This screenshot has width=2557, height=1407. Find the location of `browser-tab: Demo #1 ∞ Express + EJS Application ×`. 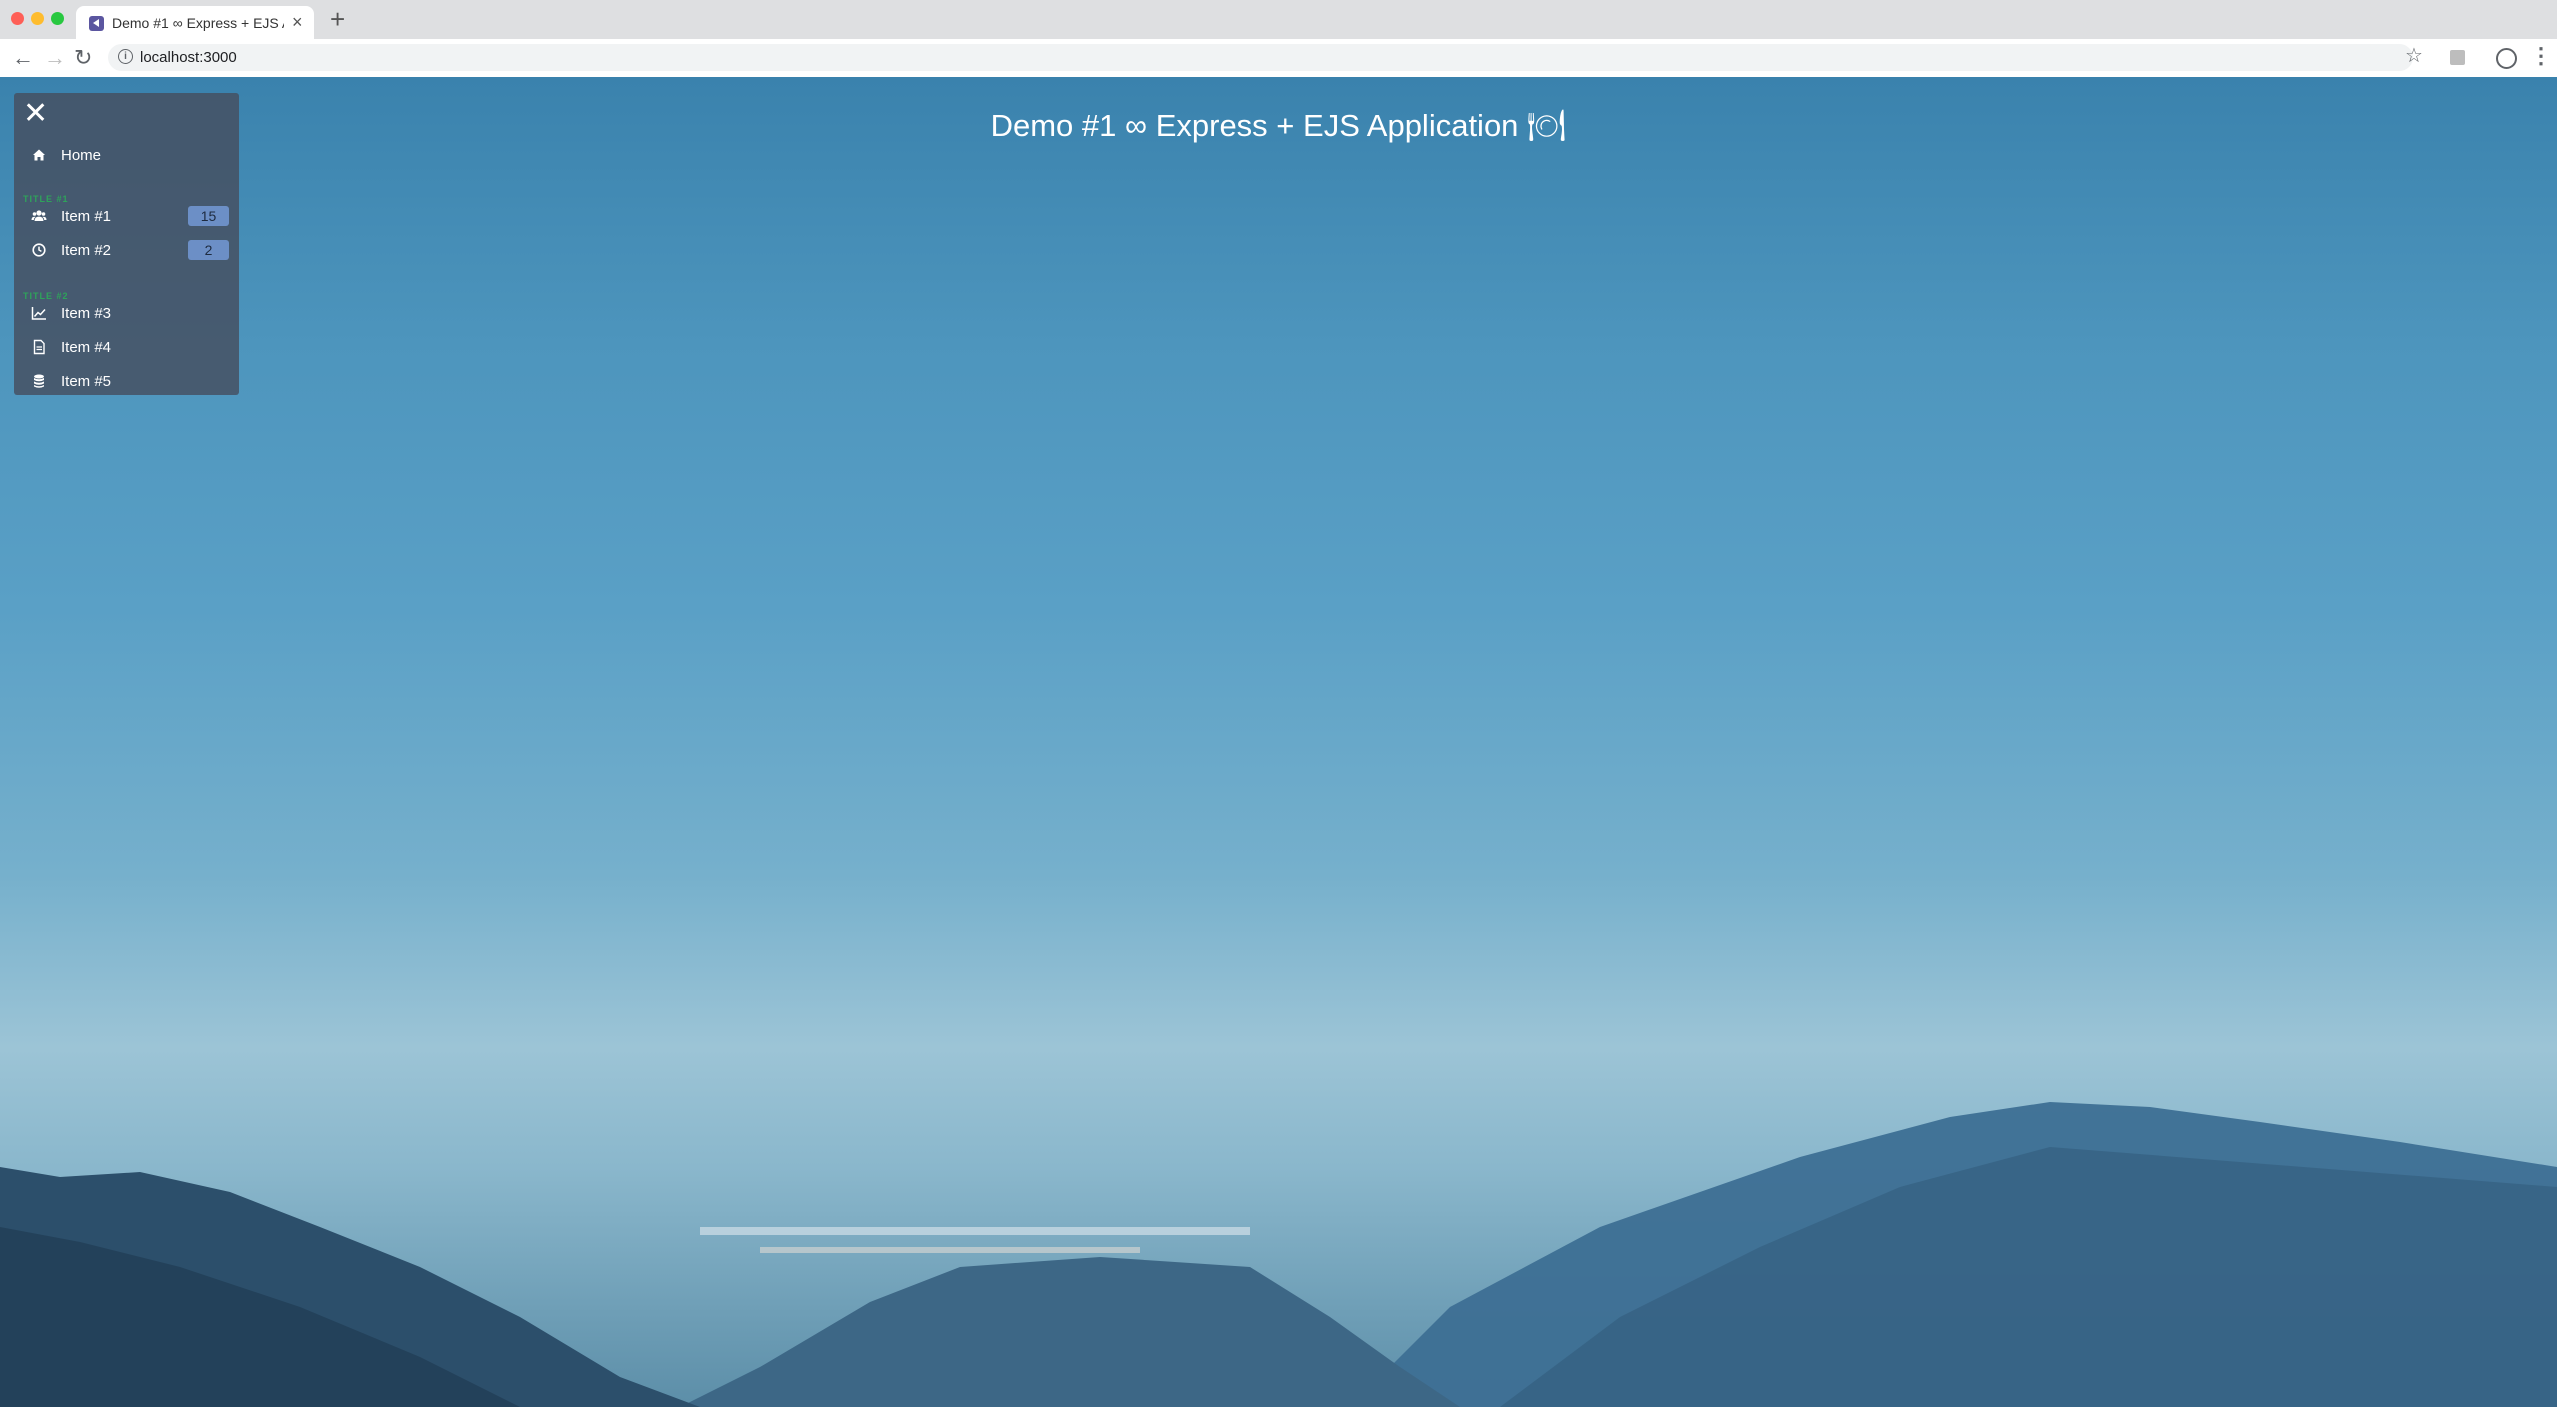

browser-tab: Demo #1 ∞ Express + EJS Application × is located at coordinates (195, 22).